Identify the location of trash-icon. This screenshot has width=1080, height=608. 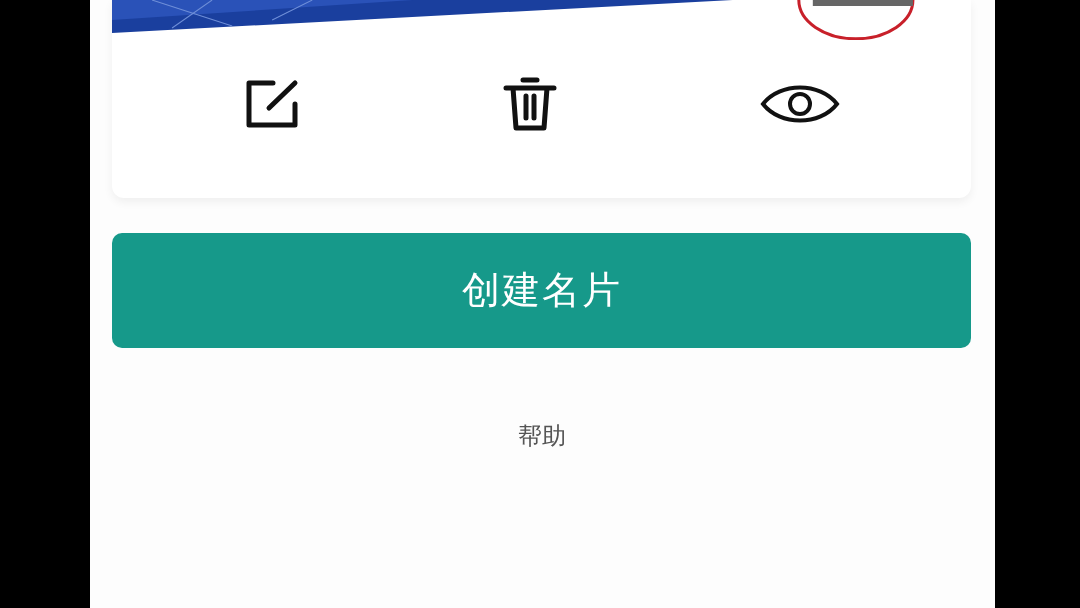
(530, 104).